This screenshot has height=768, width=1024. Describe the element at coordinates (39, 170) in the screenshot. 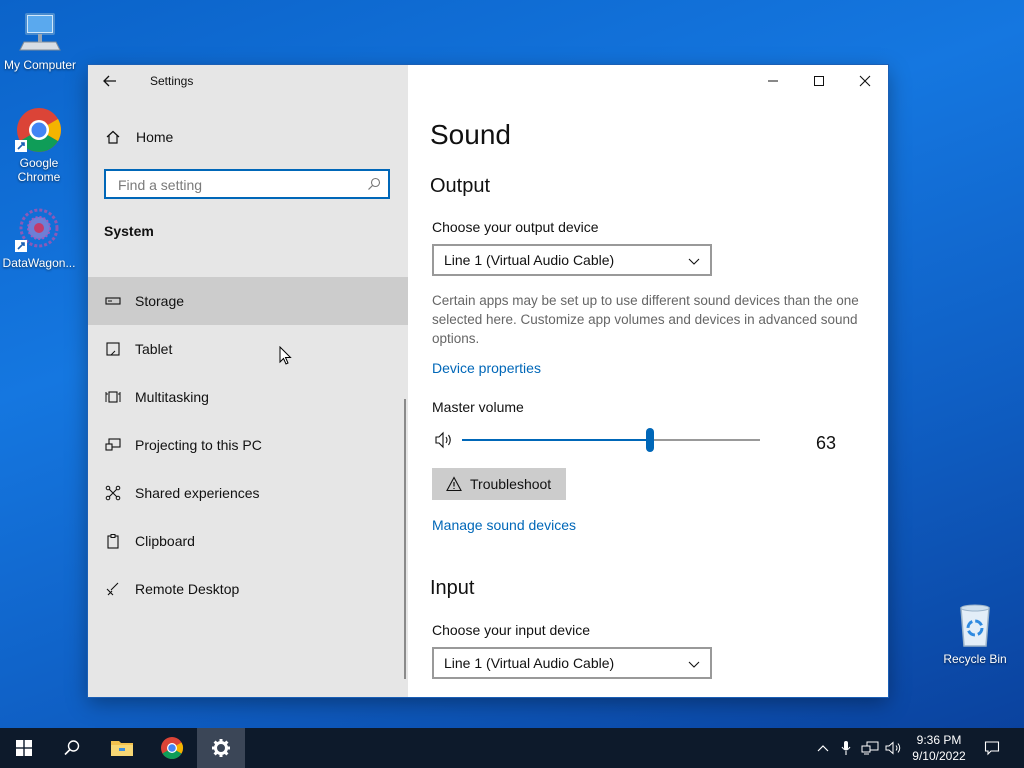

I see `desktop-icon-label: Google Chrome` at that location.